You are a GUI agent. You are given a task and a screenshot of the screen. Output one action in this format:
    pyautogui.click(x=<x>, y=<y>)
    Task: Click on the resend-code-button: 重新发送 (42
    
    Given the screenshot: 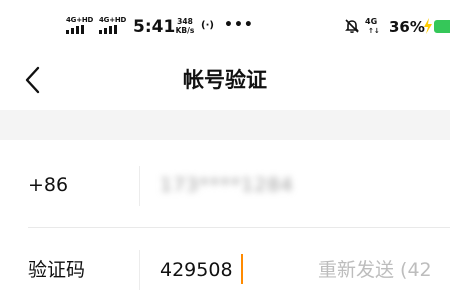 What is the action you would take?
    pyautogui.click(x=375, y=270)
    